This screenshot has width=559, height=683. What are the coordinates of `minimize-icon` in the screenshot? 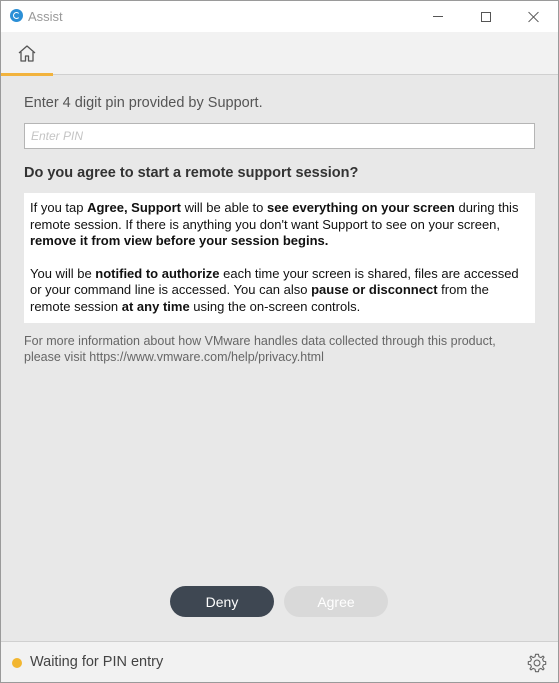 It's located at (438, 16).